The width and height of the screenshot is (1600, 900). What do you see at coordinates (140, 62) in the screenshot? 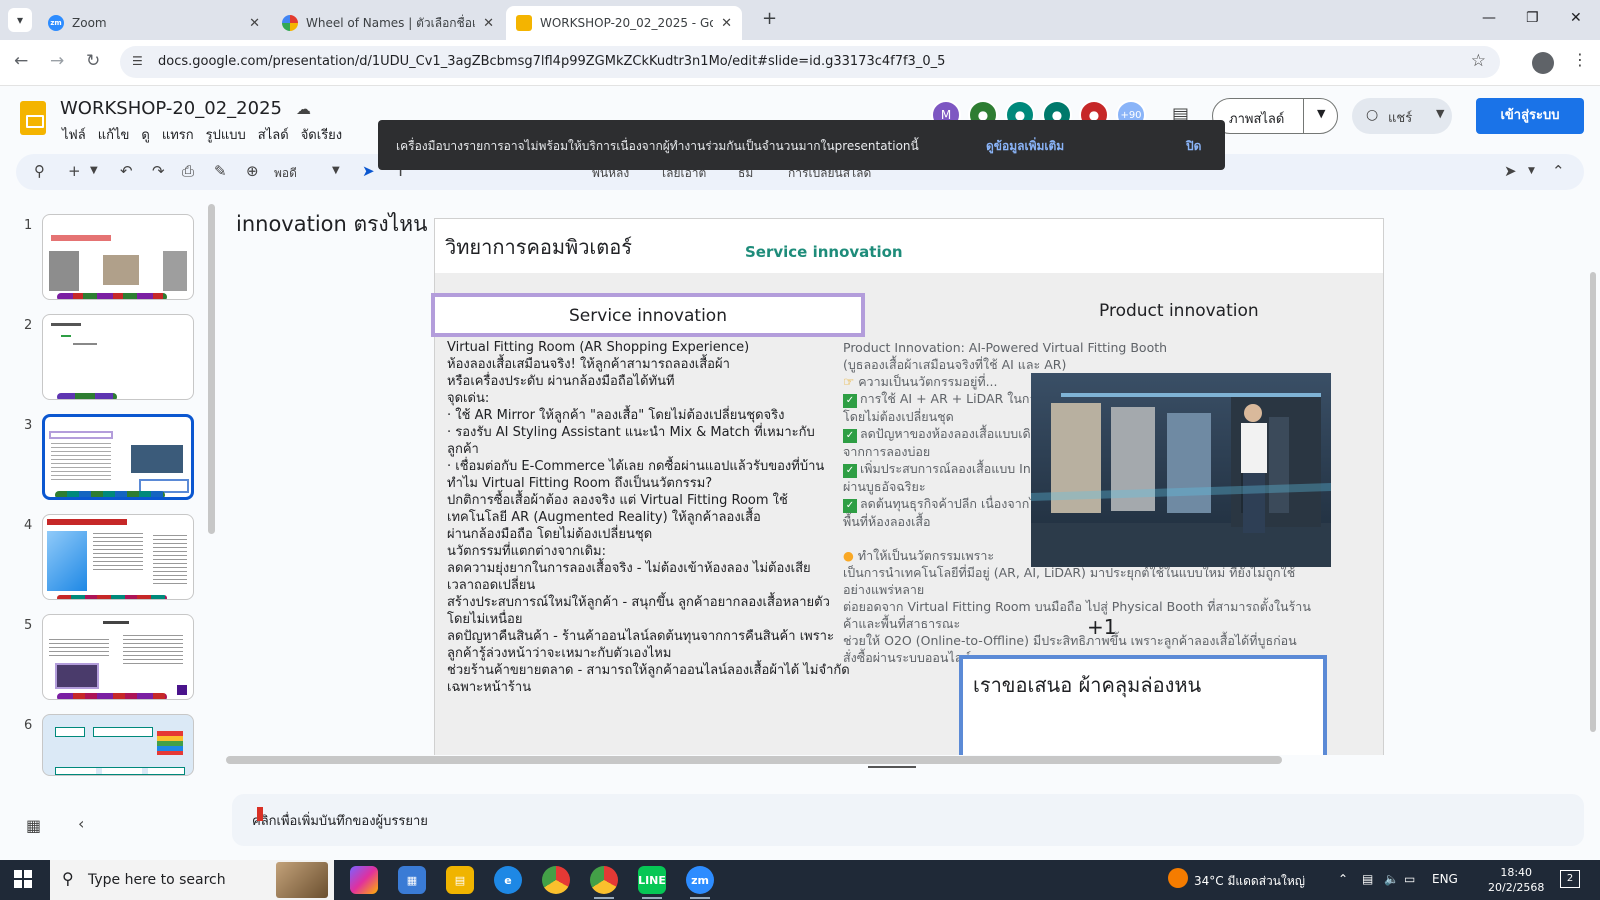
I see `site-info-icon: ☰` at bounding box center [140, 62].